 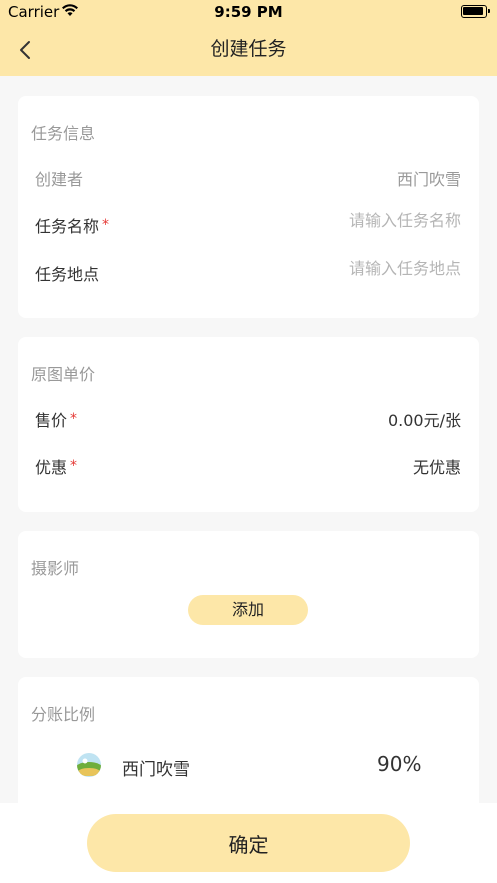 I want to click on sale-price-value: 0.00元/张, so click(x=424, y=419).